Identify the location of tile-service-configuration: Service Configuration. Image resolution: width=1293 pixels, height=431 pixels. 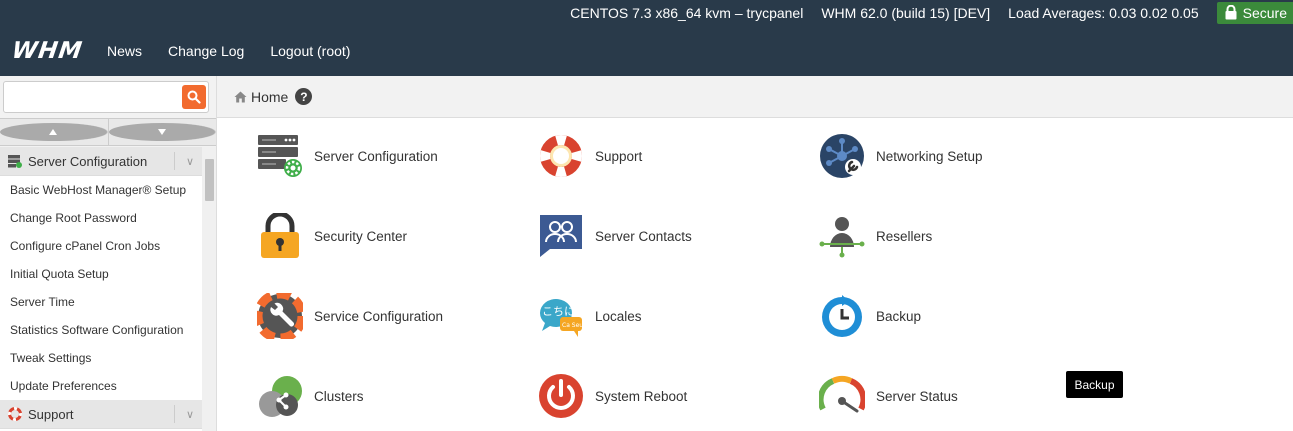
(350, 316).